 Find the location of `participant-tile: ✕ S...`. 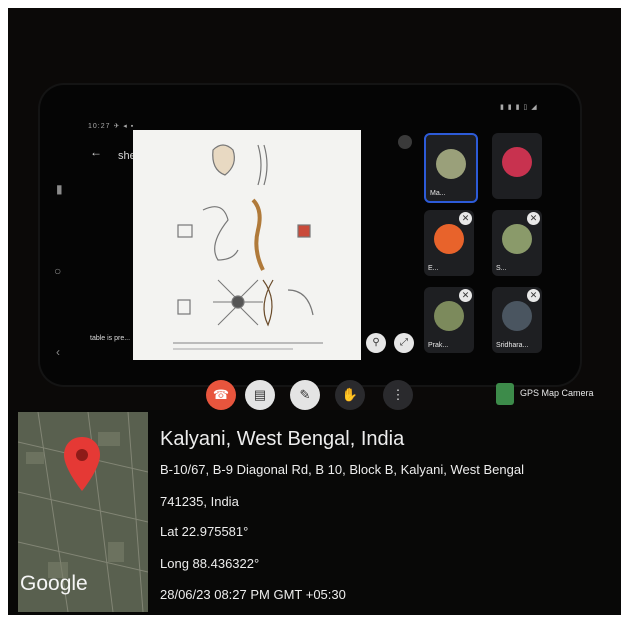

participant-tile: ✕ S... is located at coordinates (517, 243).